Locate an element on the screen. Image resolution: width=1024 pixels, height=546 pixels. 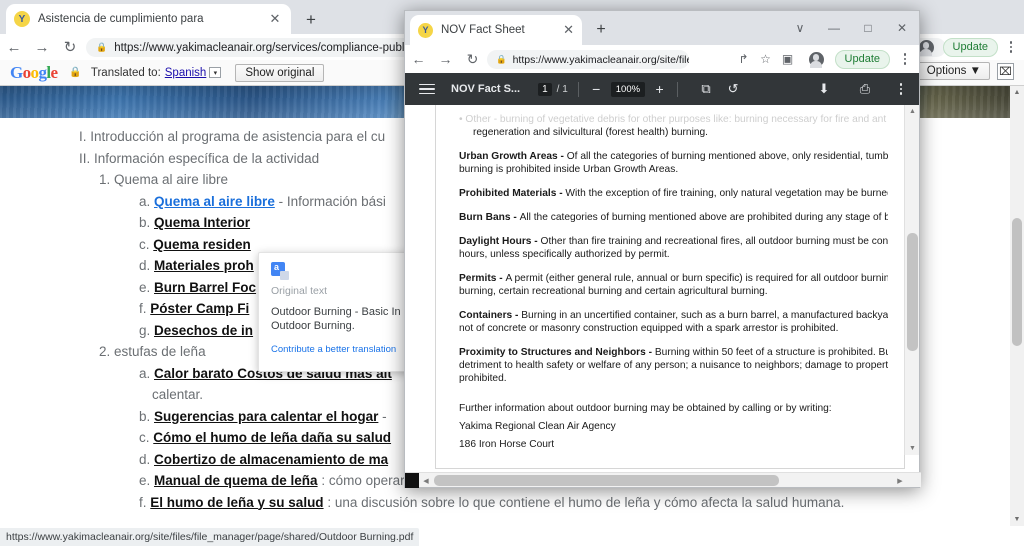
popup-back-arrow-icon: ← is located at coordinates (418, 59).